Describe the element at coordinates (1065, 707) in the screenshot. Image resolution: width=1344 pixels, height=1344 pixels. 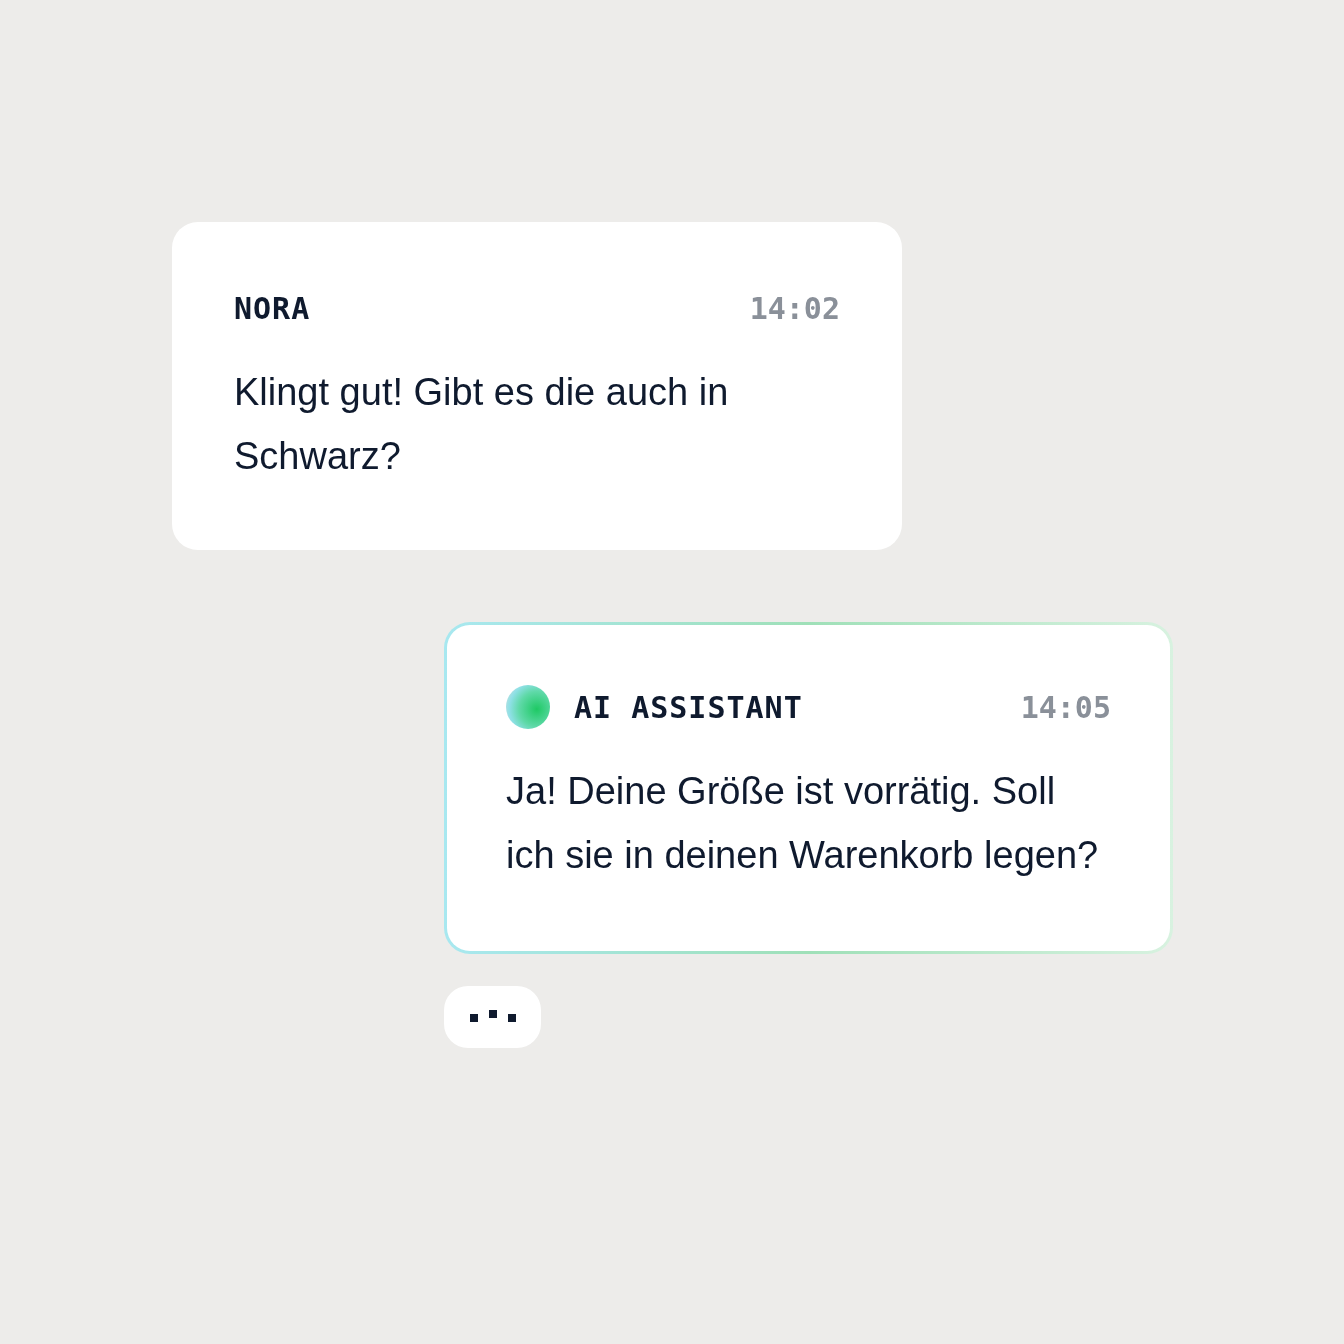
I see `timestamp: 14:05` at that location.